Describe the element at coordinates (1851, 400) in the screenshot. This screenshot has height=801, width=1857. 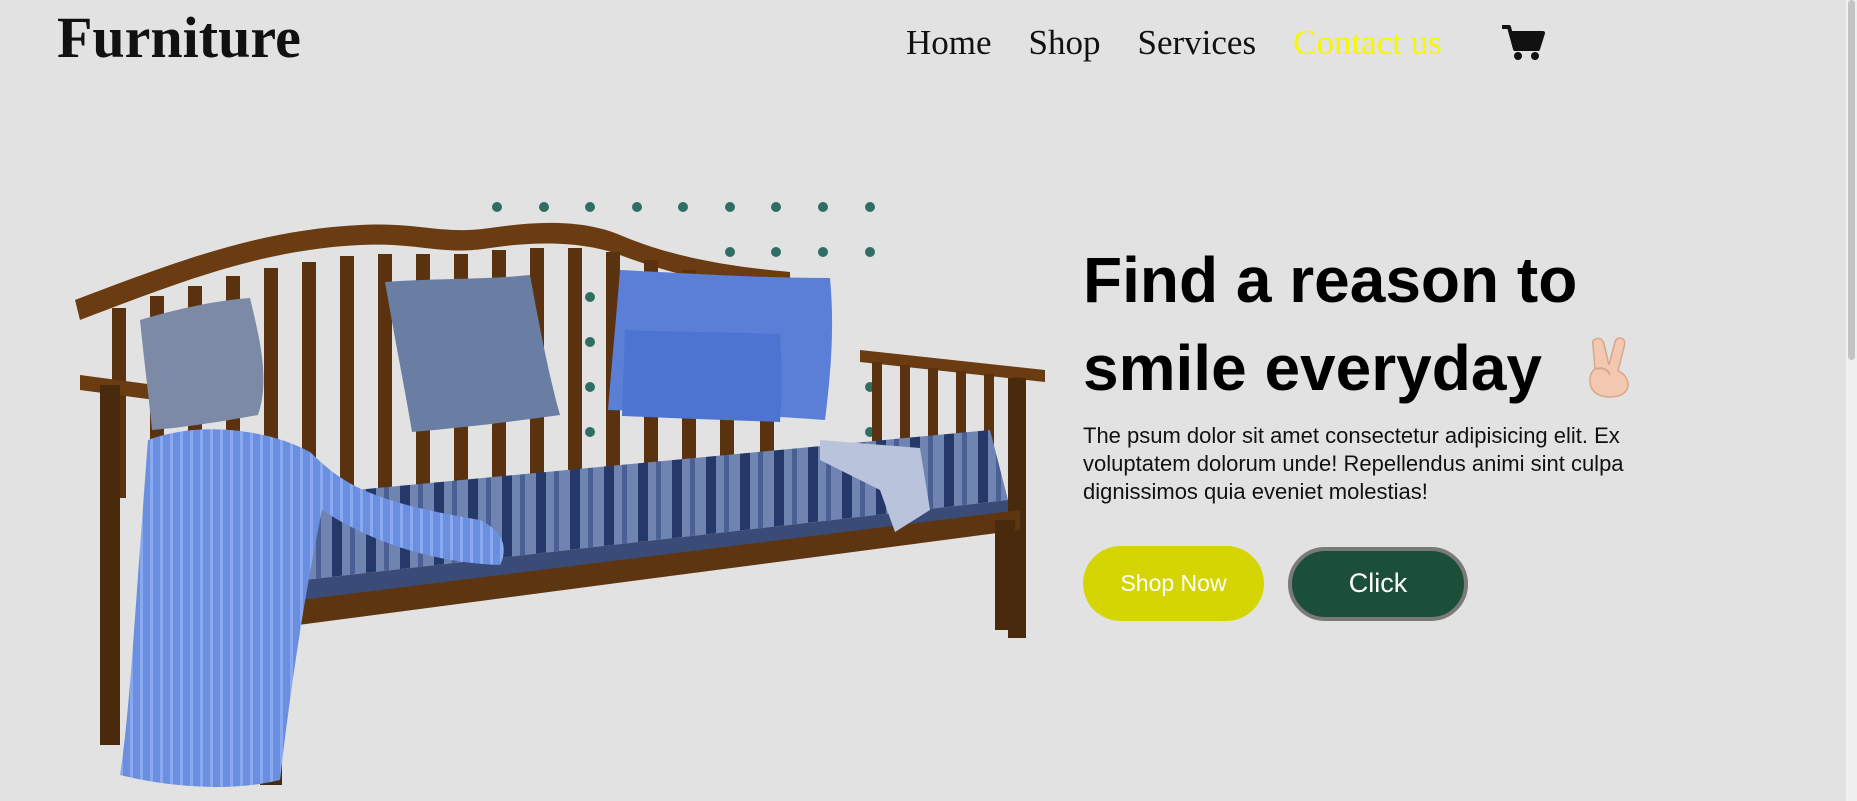
I see `page-scrollbar` at that location.